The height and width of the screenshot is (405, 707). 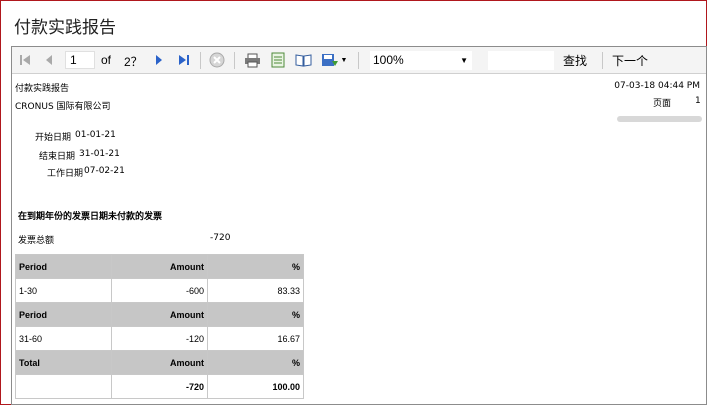 What do you see at coordinates (255, 338) in the screenshot?
I see `percent-cell: 16.67` at bounding box center [255, 338].